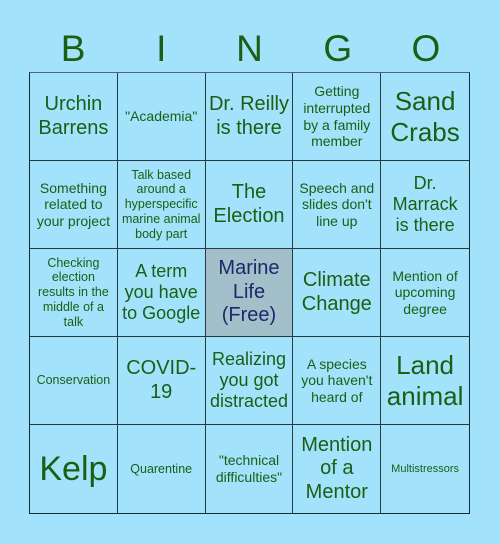  I want to click on bingo-cell: "Academia", so click(161, 117).